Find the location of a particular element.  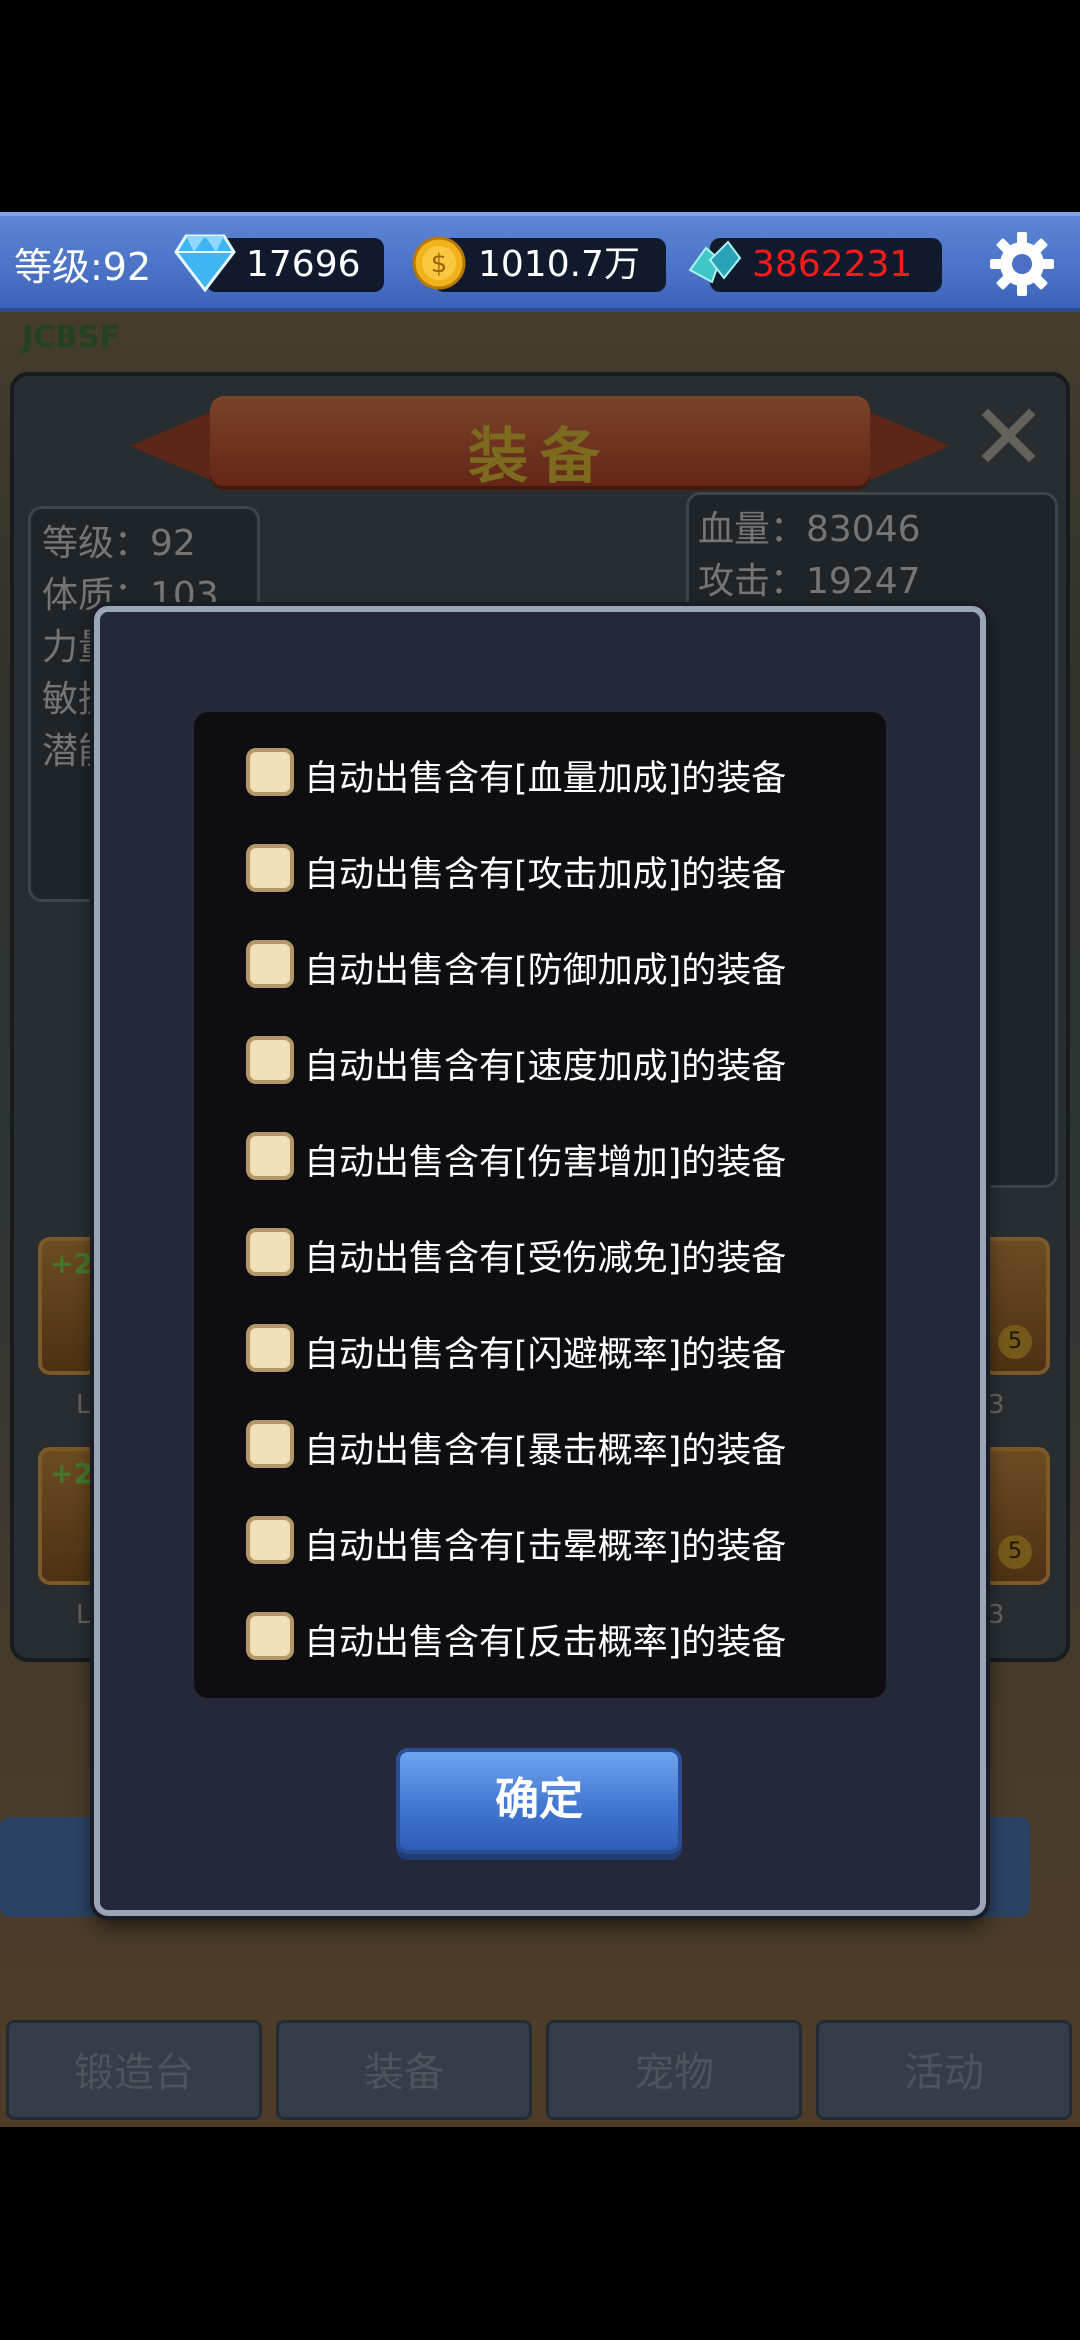

ore-counter: 3862231 is located at coordinates (826, 265).